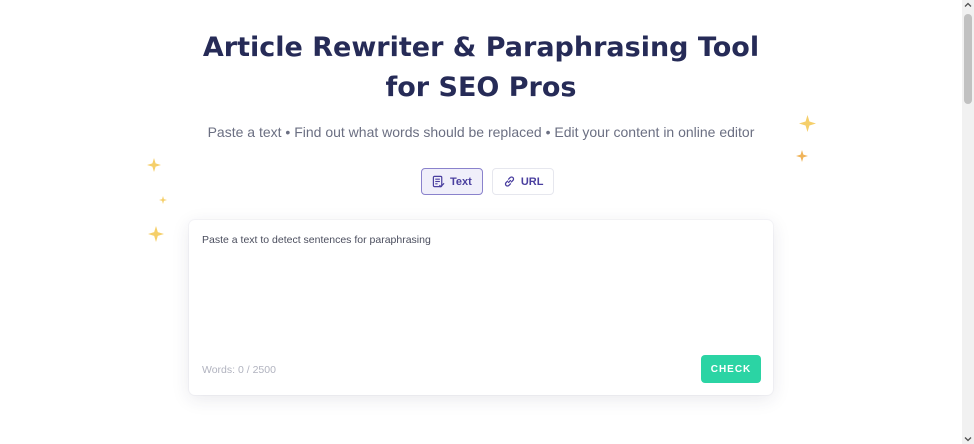  What do you see at coordinates (482, 289) in the screenshot?
I see `text-input` at bounding box center [482, 289].